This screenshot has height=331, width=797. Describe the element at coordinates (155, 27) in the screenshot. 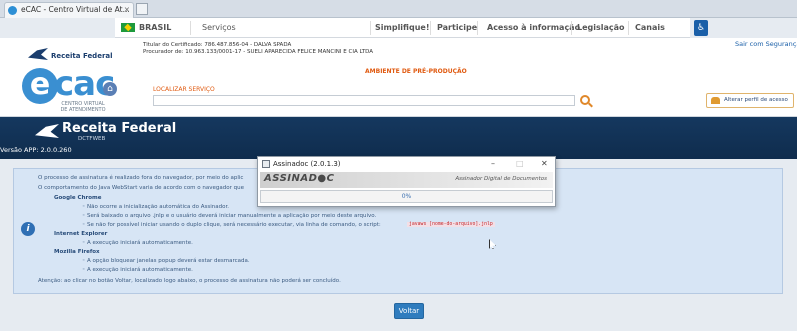

I see `gov-link-brasil: BRASIL` at that location.